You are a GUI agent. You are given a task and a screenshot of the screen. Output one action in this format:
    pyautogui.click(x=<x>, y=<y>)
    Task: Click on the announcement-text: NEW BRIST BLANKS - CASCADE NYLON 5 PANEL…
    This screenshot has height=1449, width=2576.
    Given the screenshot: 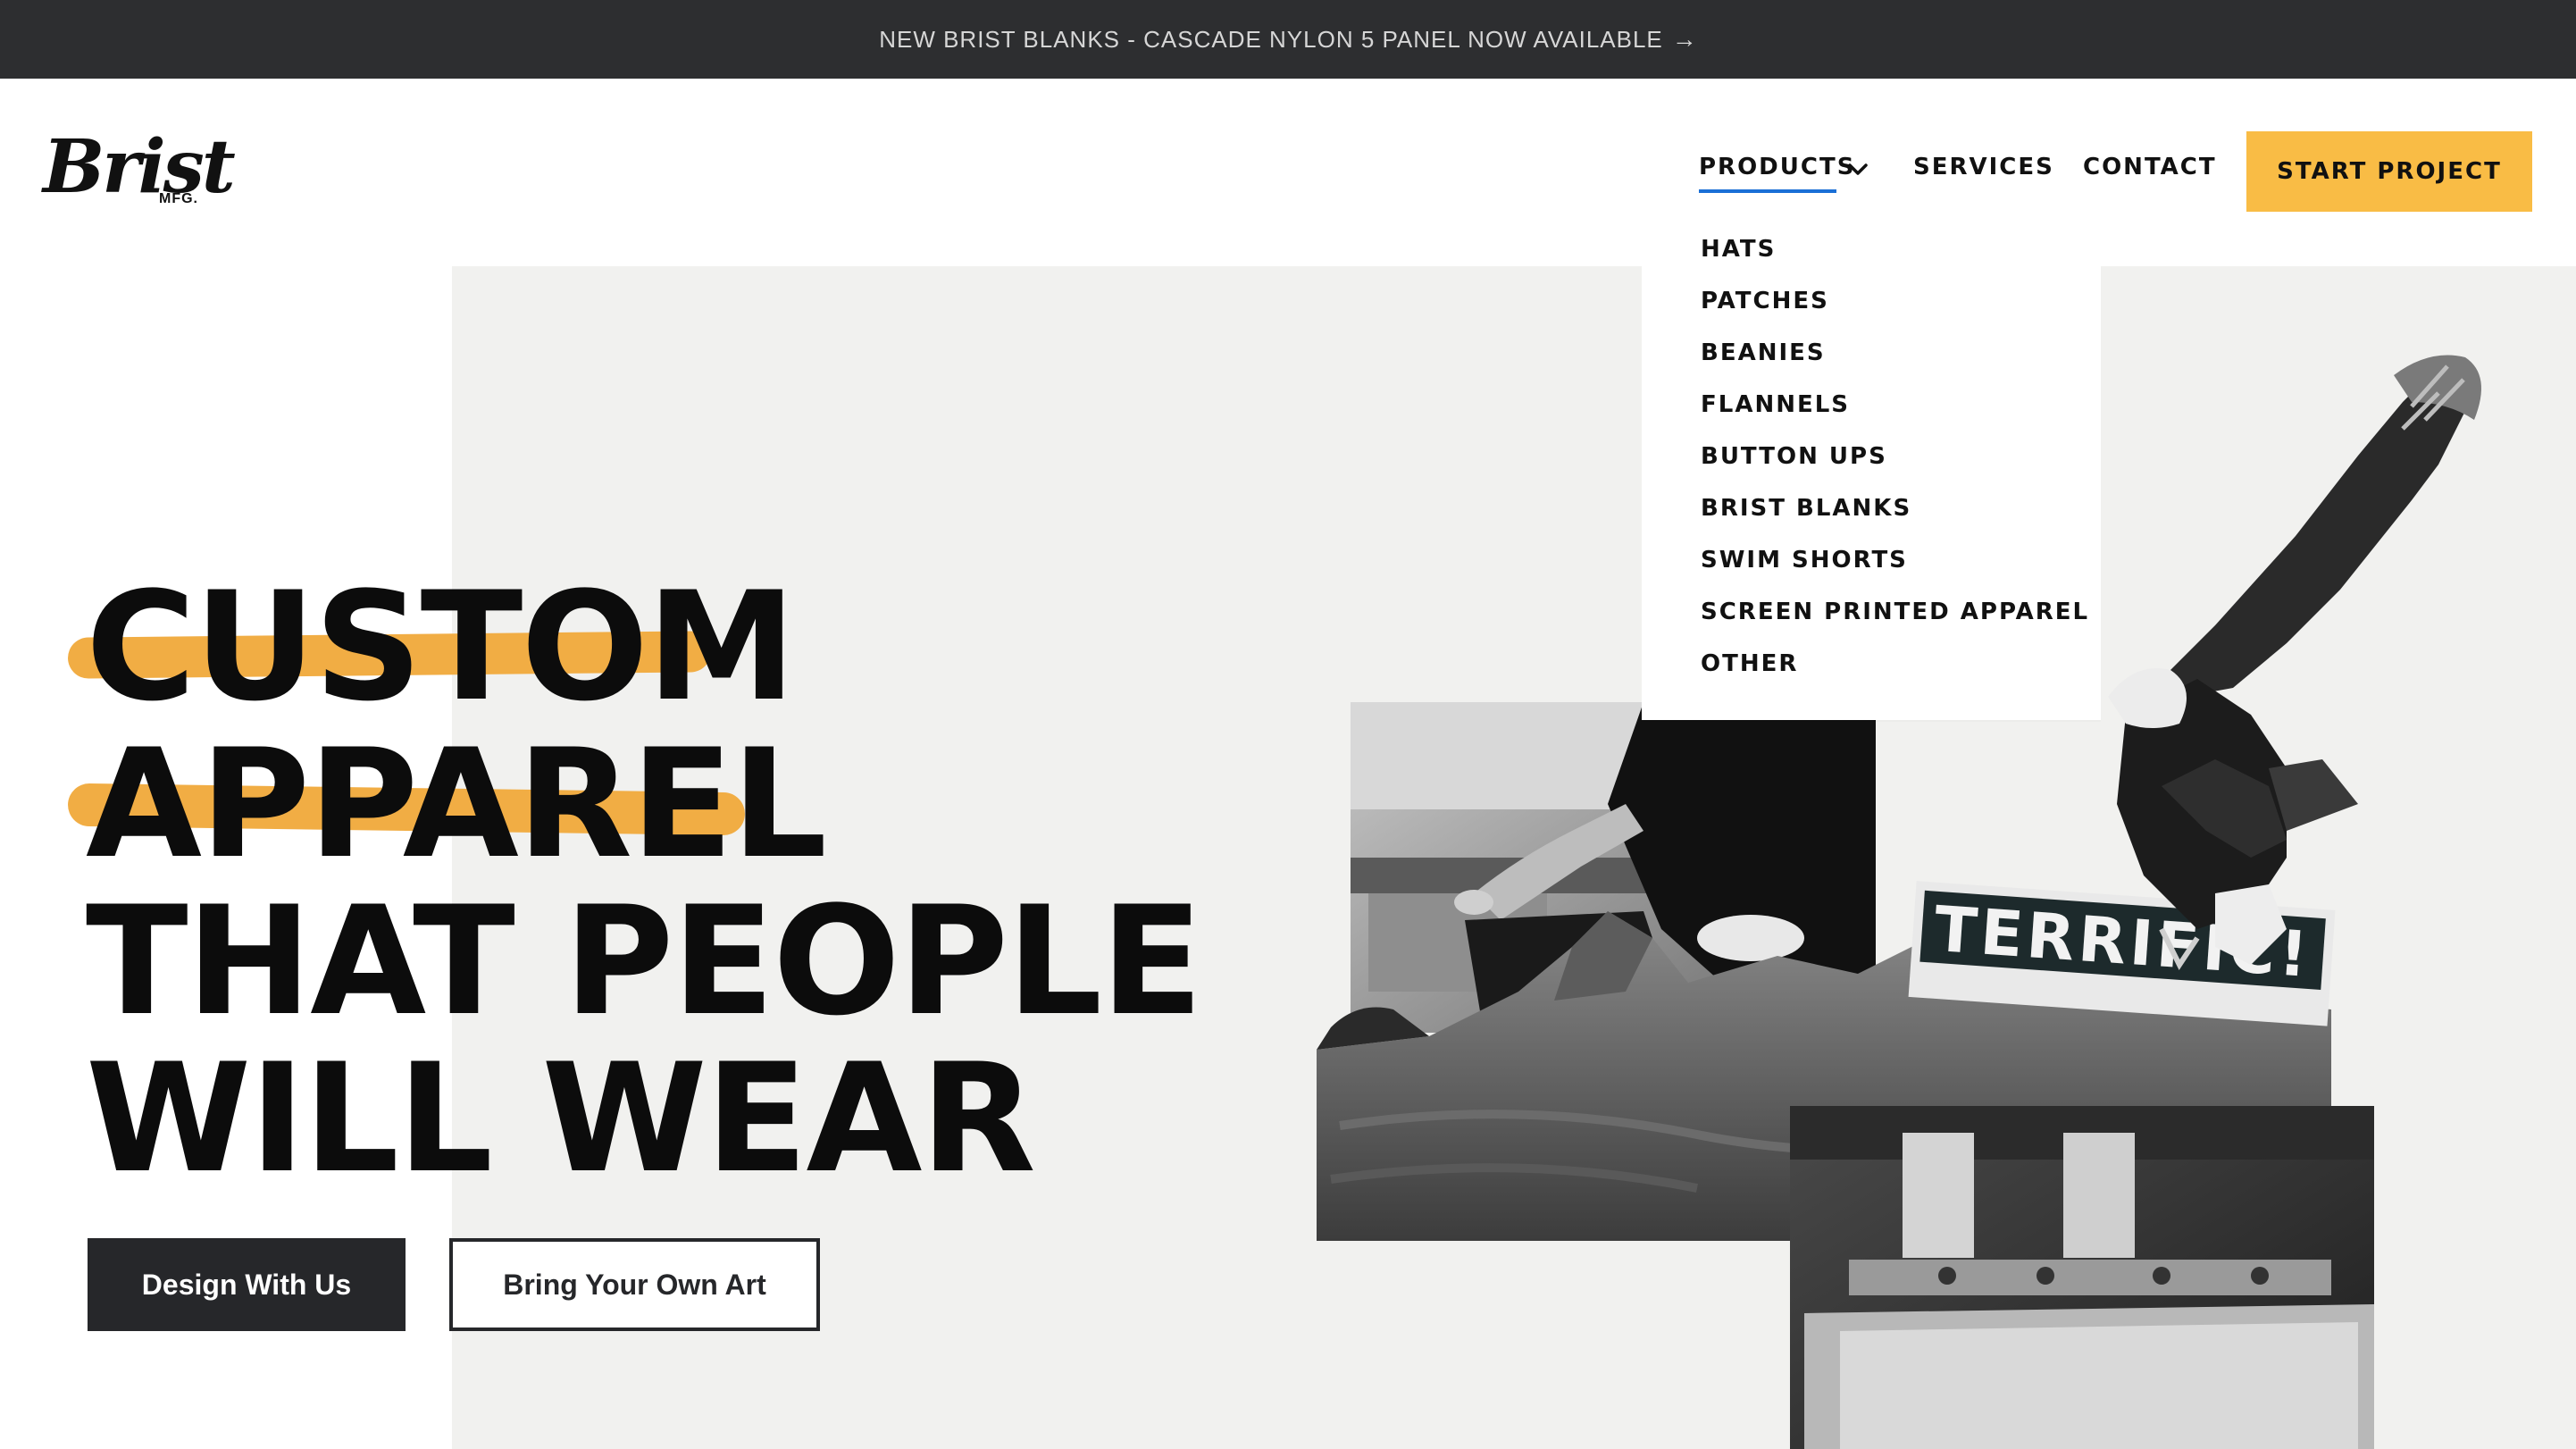 What is the action you would take?
    pyautogui.click(x=1271, y=40)
    